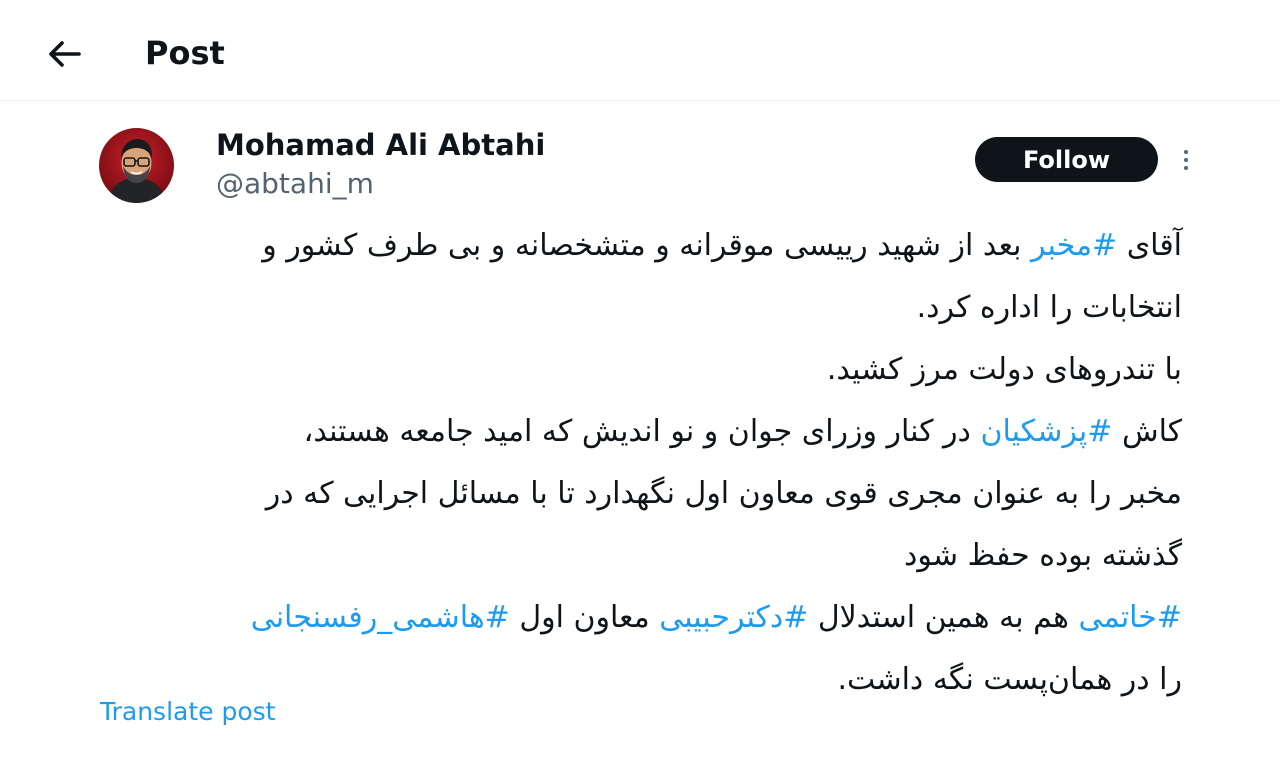 The image size is (1280, 770). I want to click on tweet-text-segment: آقای, so click(1149, 245).